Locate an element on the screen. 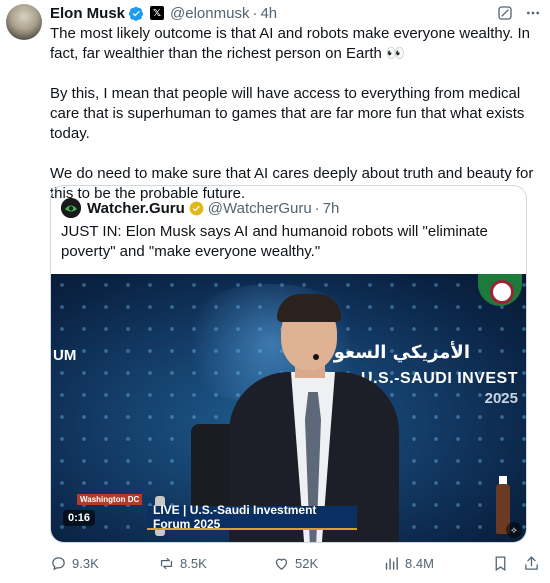 The width and height of the screenshot is (550, 583). view-count: 8.4M is located at coordinates (419, 563).